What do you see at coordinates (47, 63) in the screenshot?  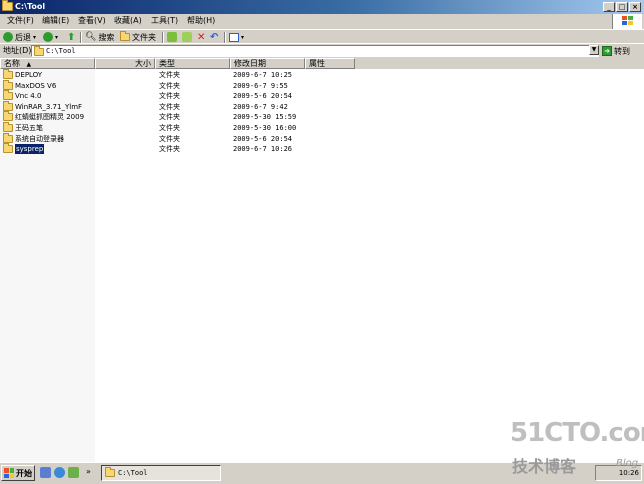 I see `column-header-name: 名称 ▲` at bounding box center [47, 63].